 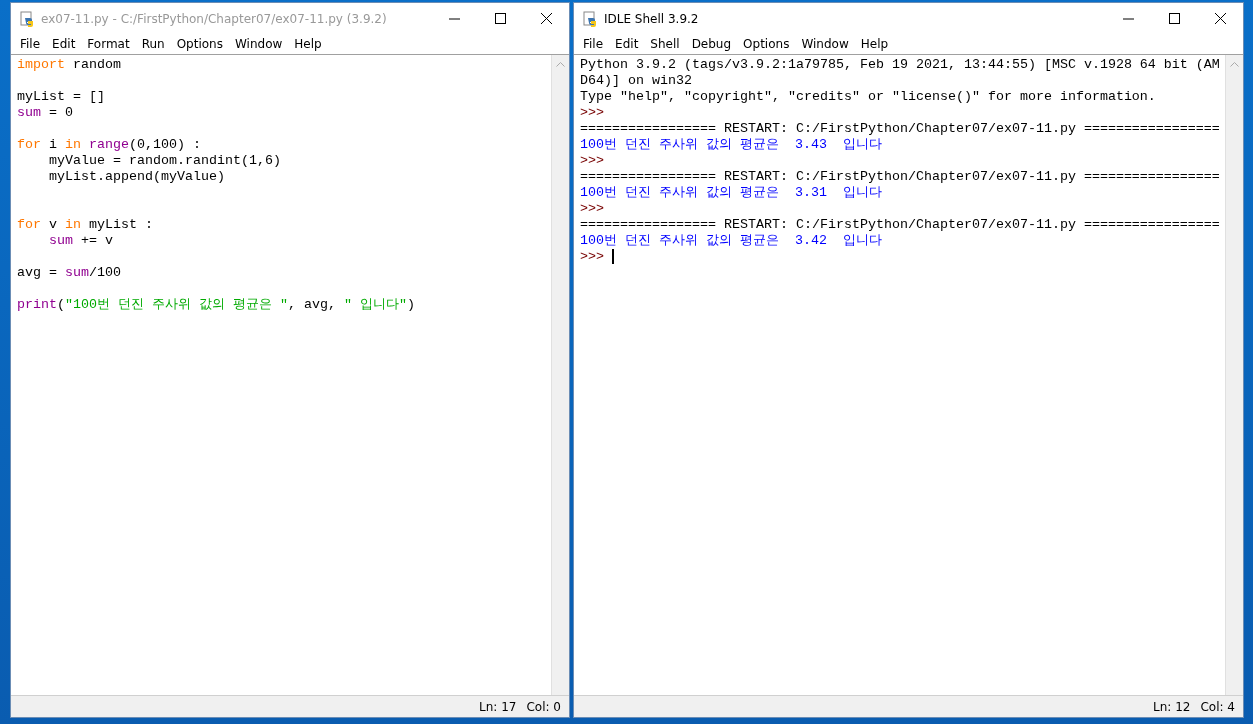 I want to click on code-line: myList.append(myValue), so click(x=137, y=177).